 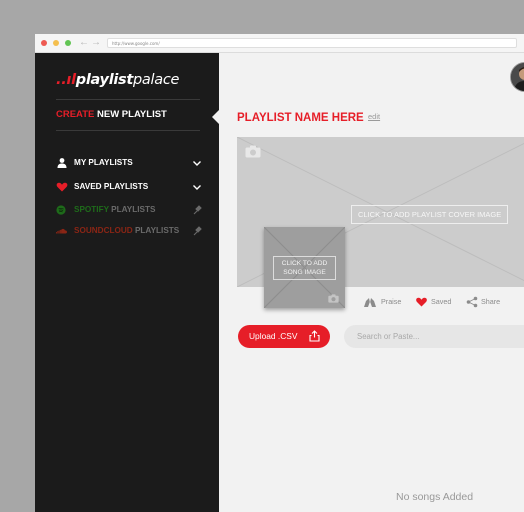 I want to click on maximize-window-button, so click(x=68, y=43).